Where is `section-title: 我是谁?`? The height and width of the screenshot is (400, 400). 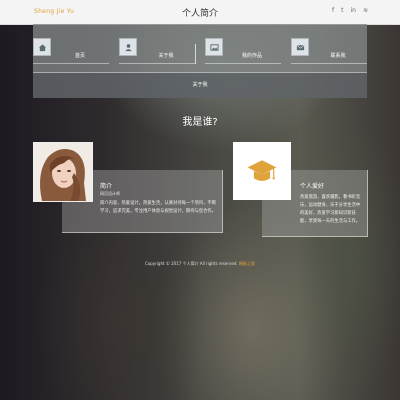 section-title: 我是谁? is located at coordinates (200, 122).